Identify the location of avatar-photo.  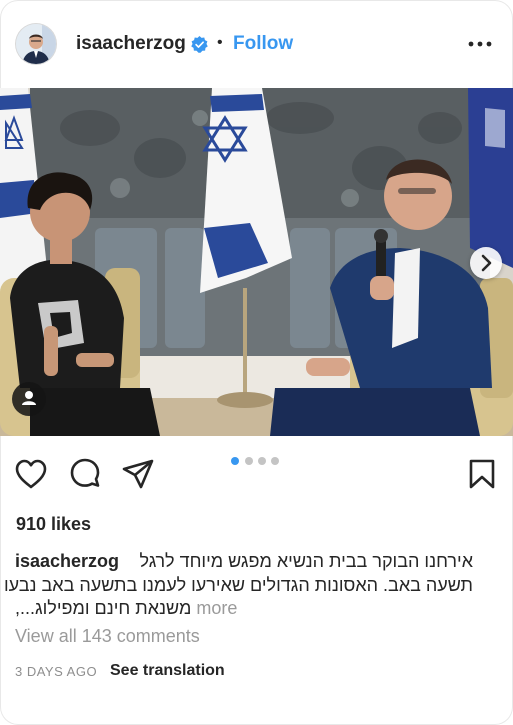
(36, 44).